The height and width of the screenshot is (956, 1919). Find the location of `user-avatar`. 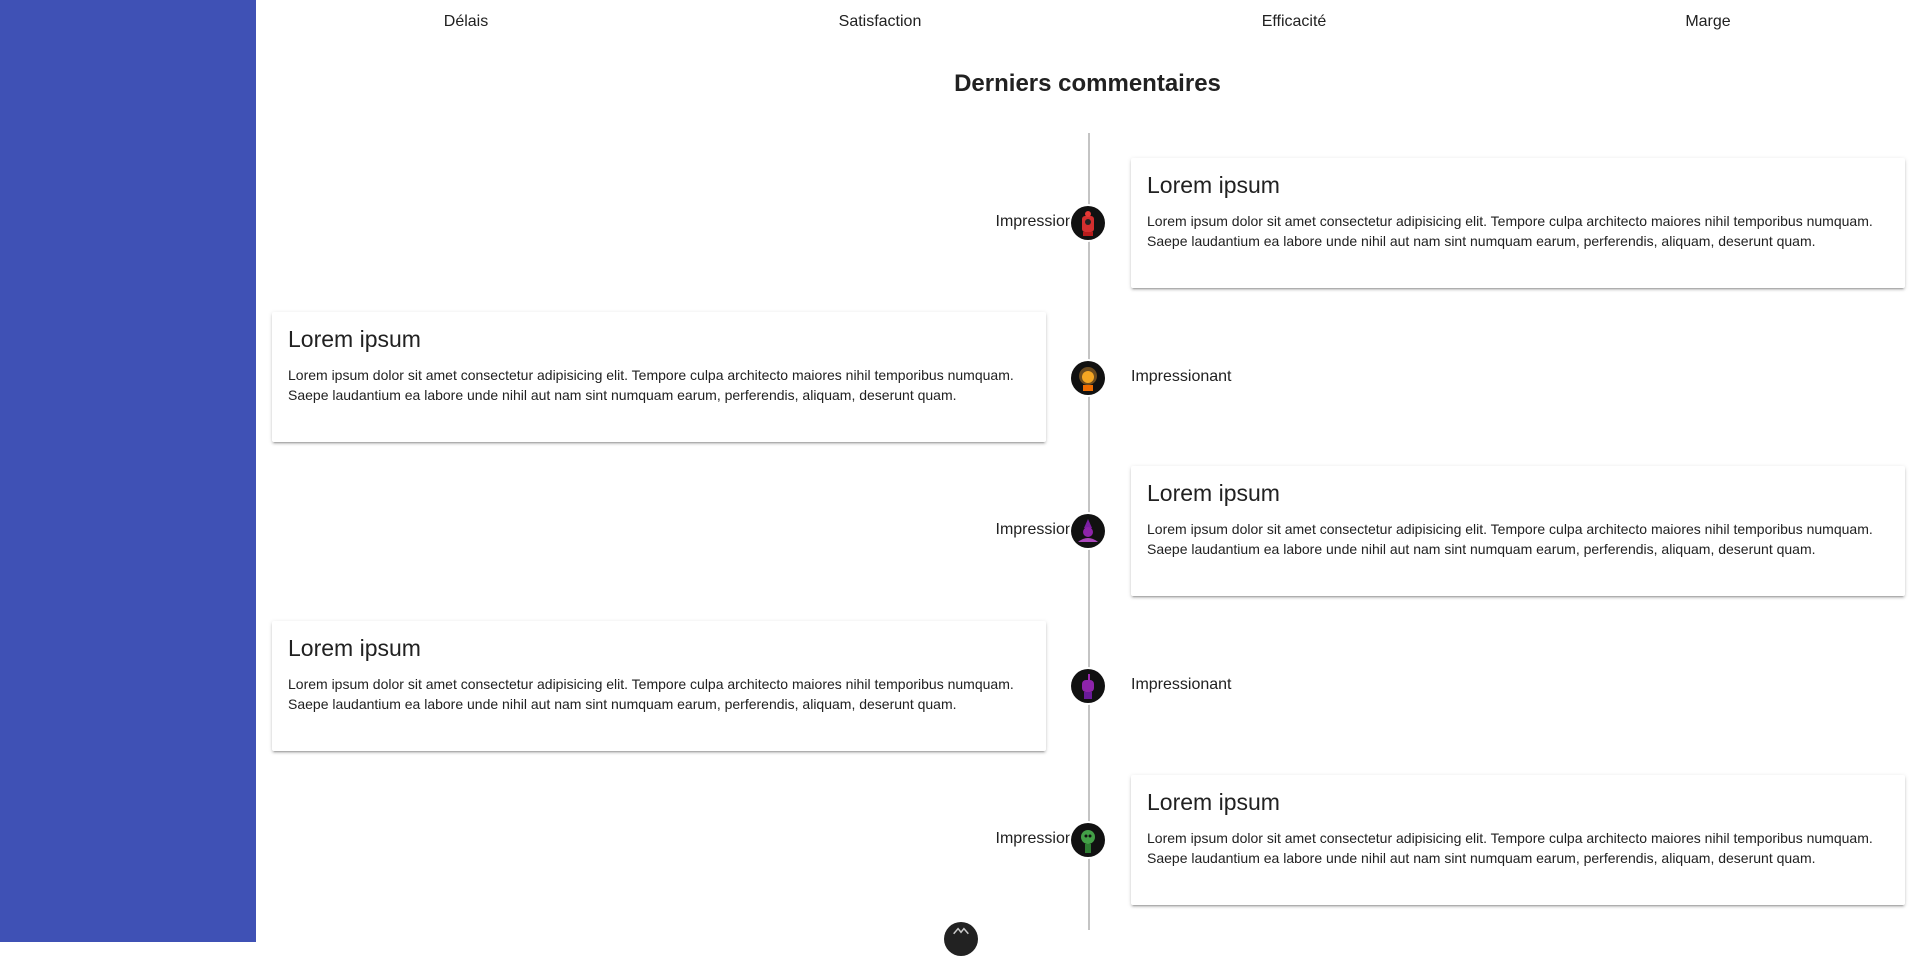

user-avatar is located at coordinates (961, 939).